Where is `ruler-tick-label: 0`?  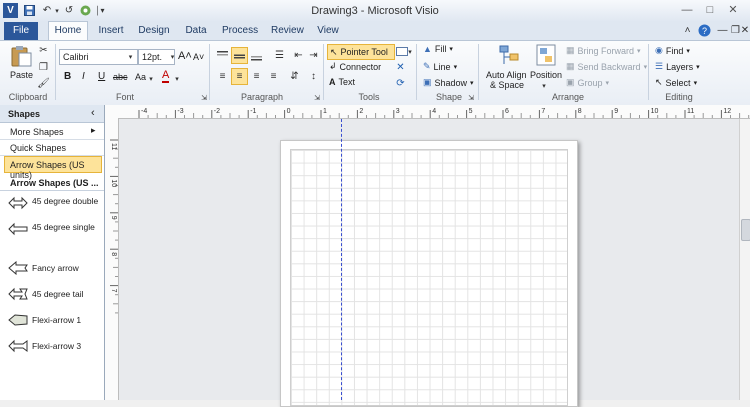 ruler-tick-label: 0 is located at coordinates (289, 111).